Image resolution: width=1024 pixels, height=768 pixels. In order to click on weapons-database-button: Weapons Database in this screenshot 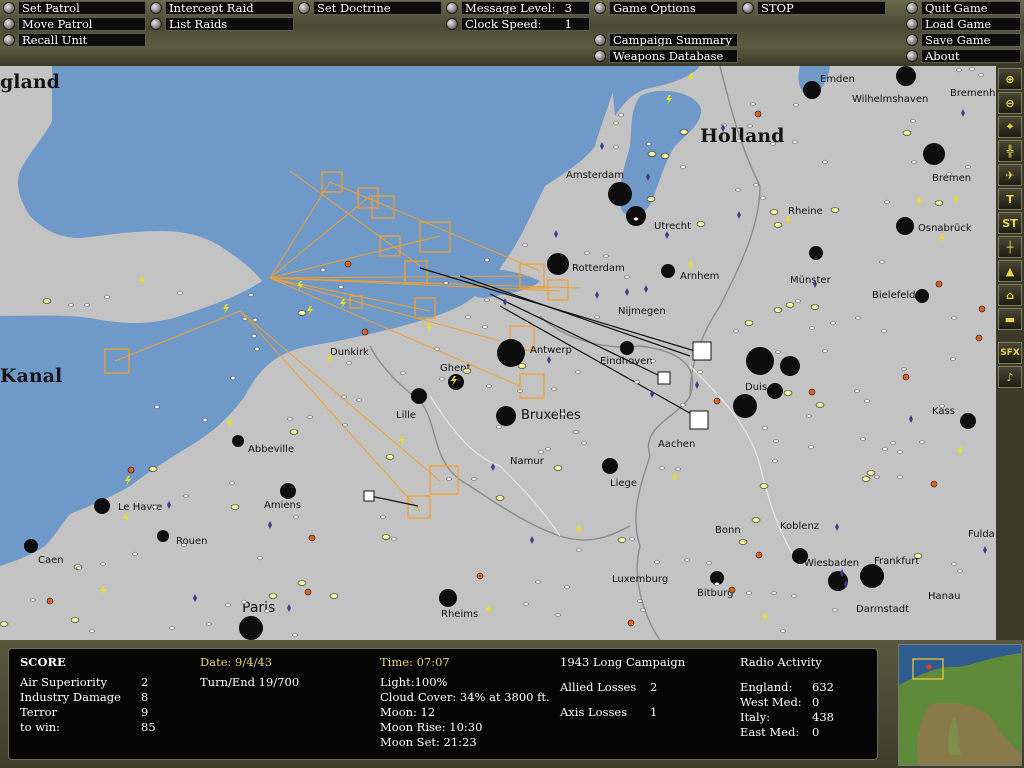, I will do `click(666, 56)`.